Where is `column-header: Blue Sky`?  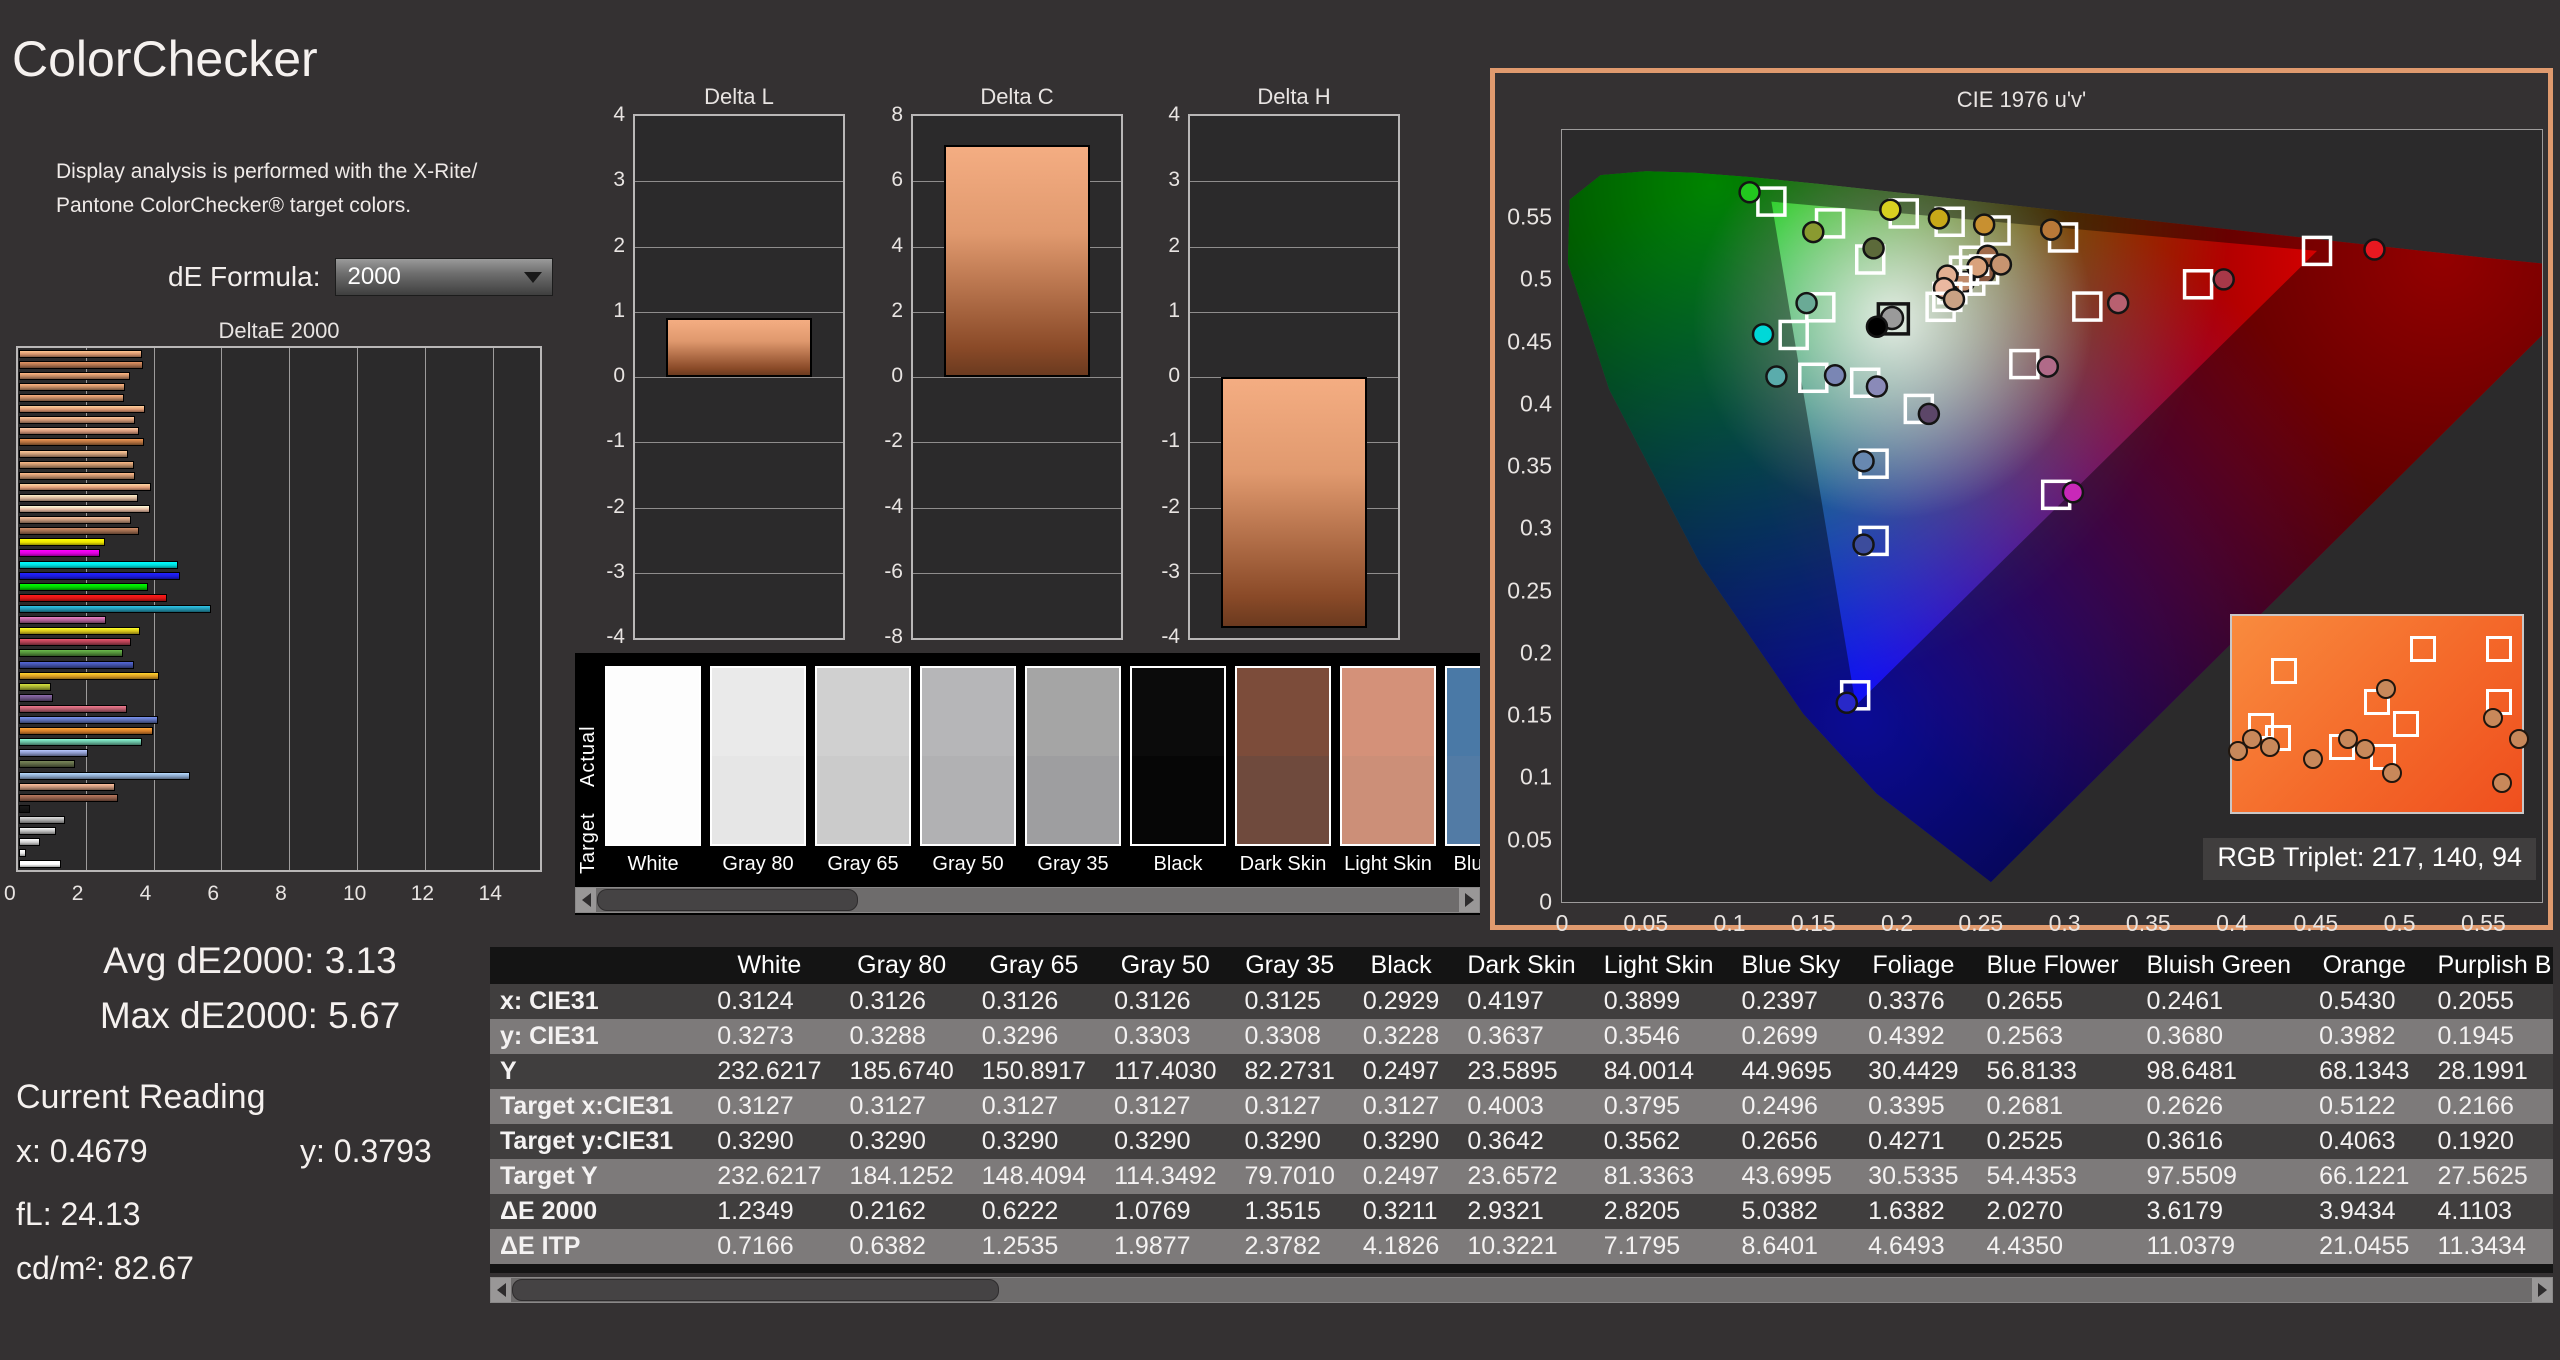
column-header: Blue Sky is located at coordinates (1791, 965).